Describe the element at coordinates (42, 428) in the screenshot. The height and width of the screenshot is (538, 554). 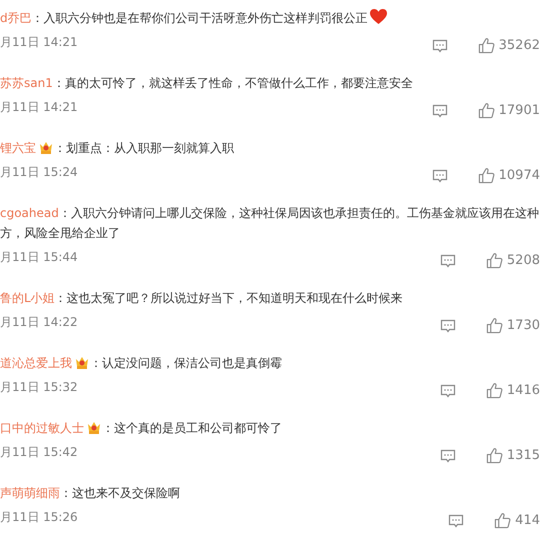
I see `username-link: 口中的过敏人士` at that location.